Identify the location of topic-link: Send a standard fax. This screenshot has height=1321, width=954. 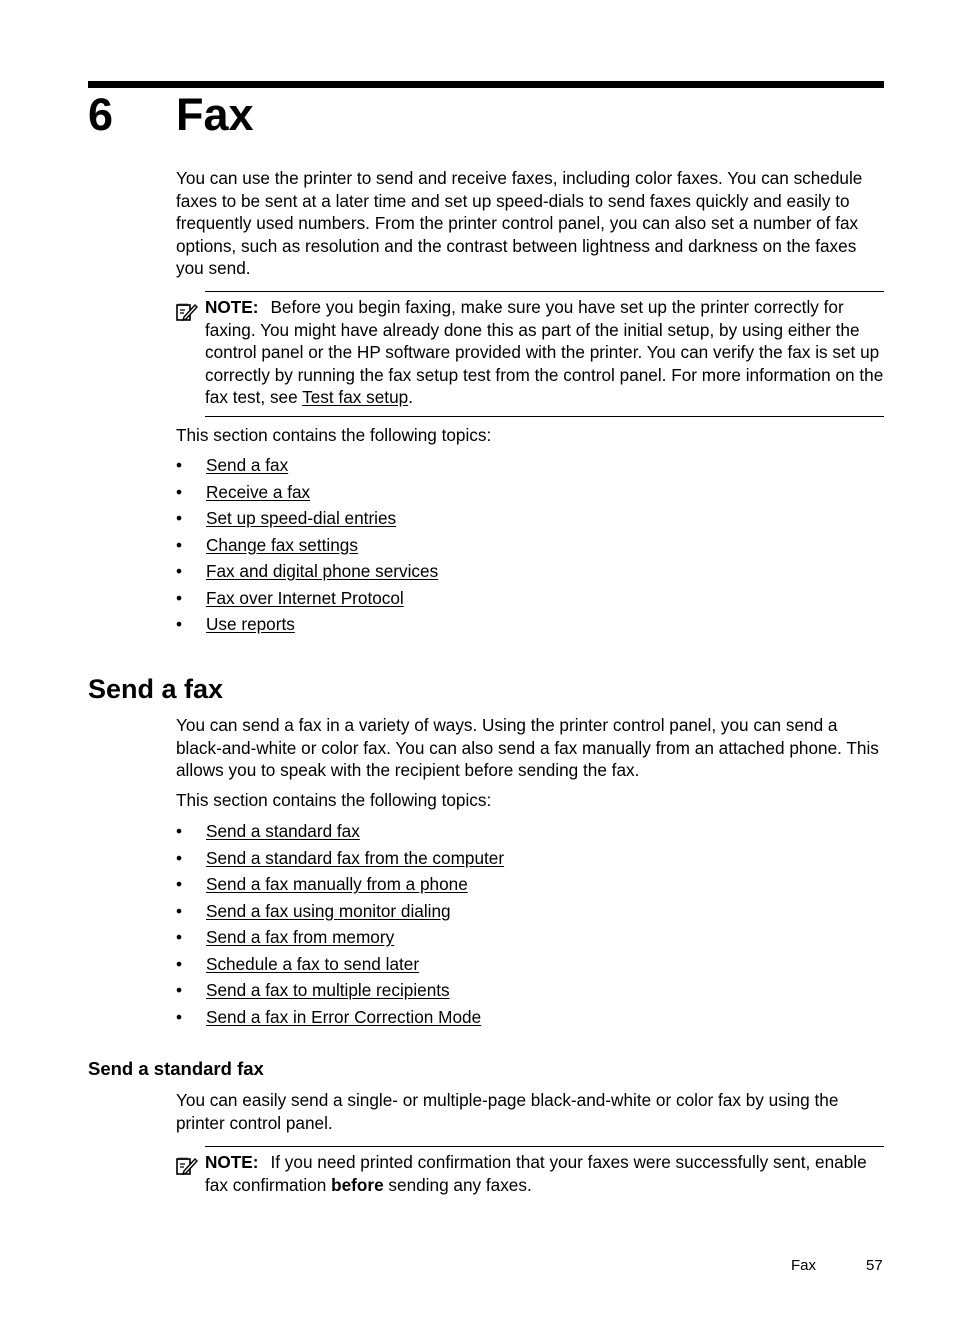
(283, 831).